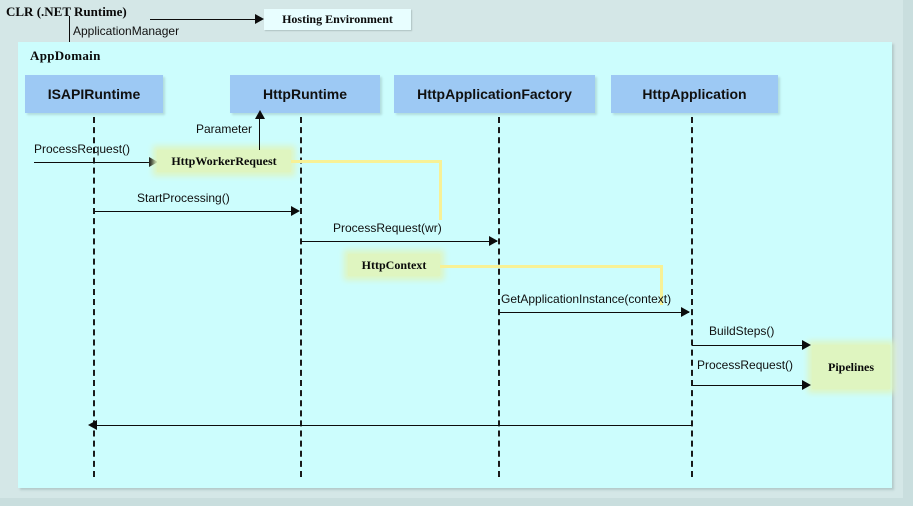 Image resolution: width=913 pixels, height=506 pixels. I want to click on message-label-get-application-instance: GetApplicationInstance(context), so click(586, 299).